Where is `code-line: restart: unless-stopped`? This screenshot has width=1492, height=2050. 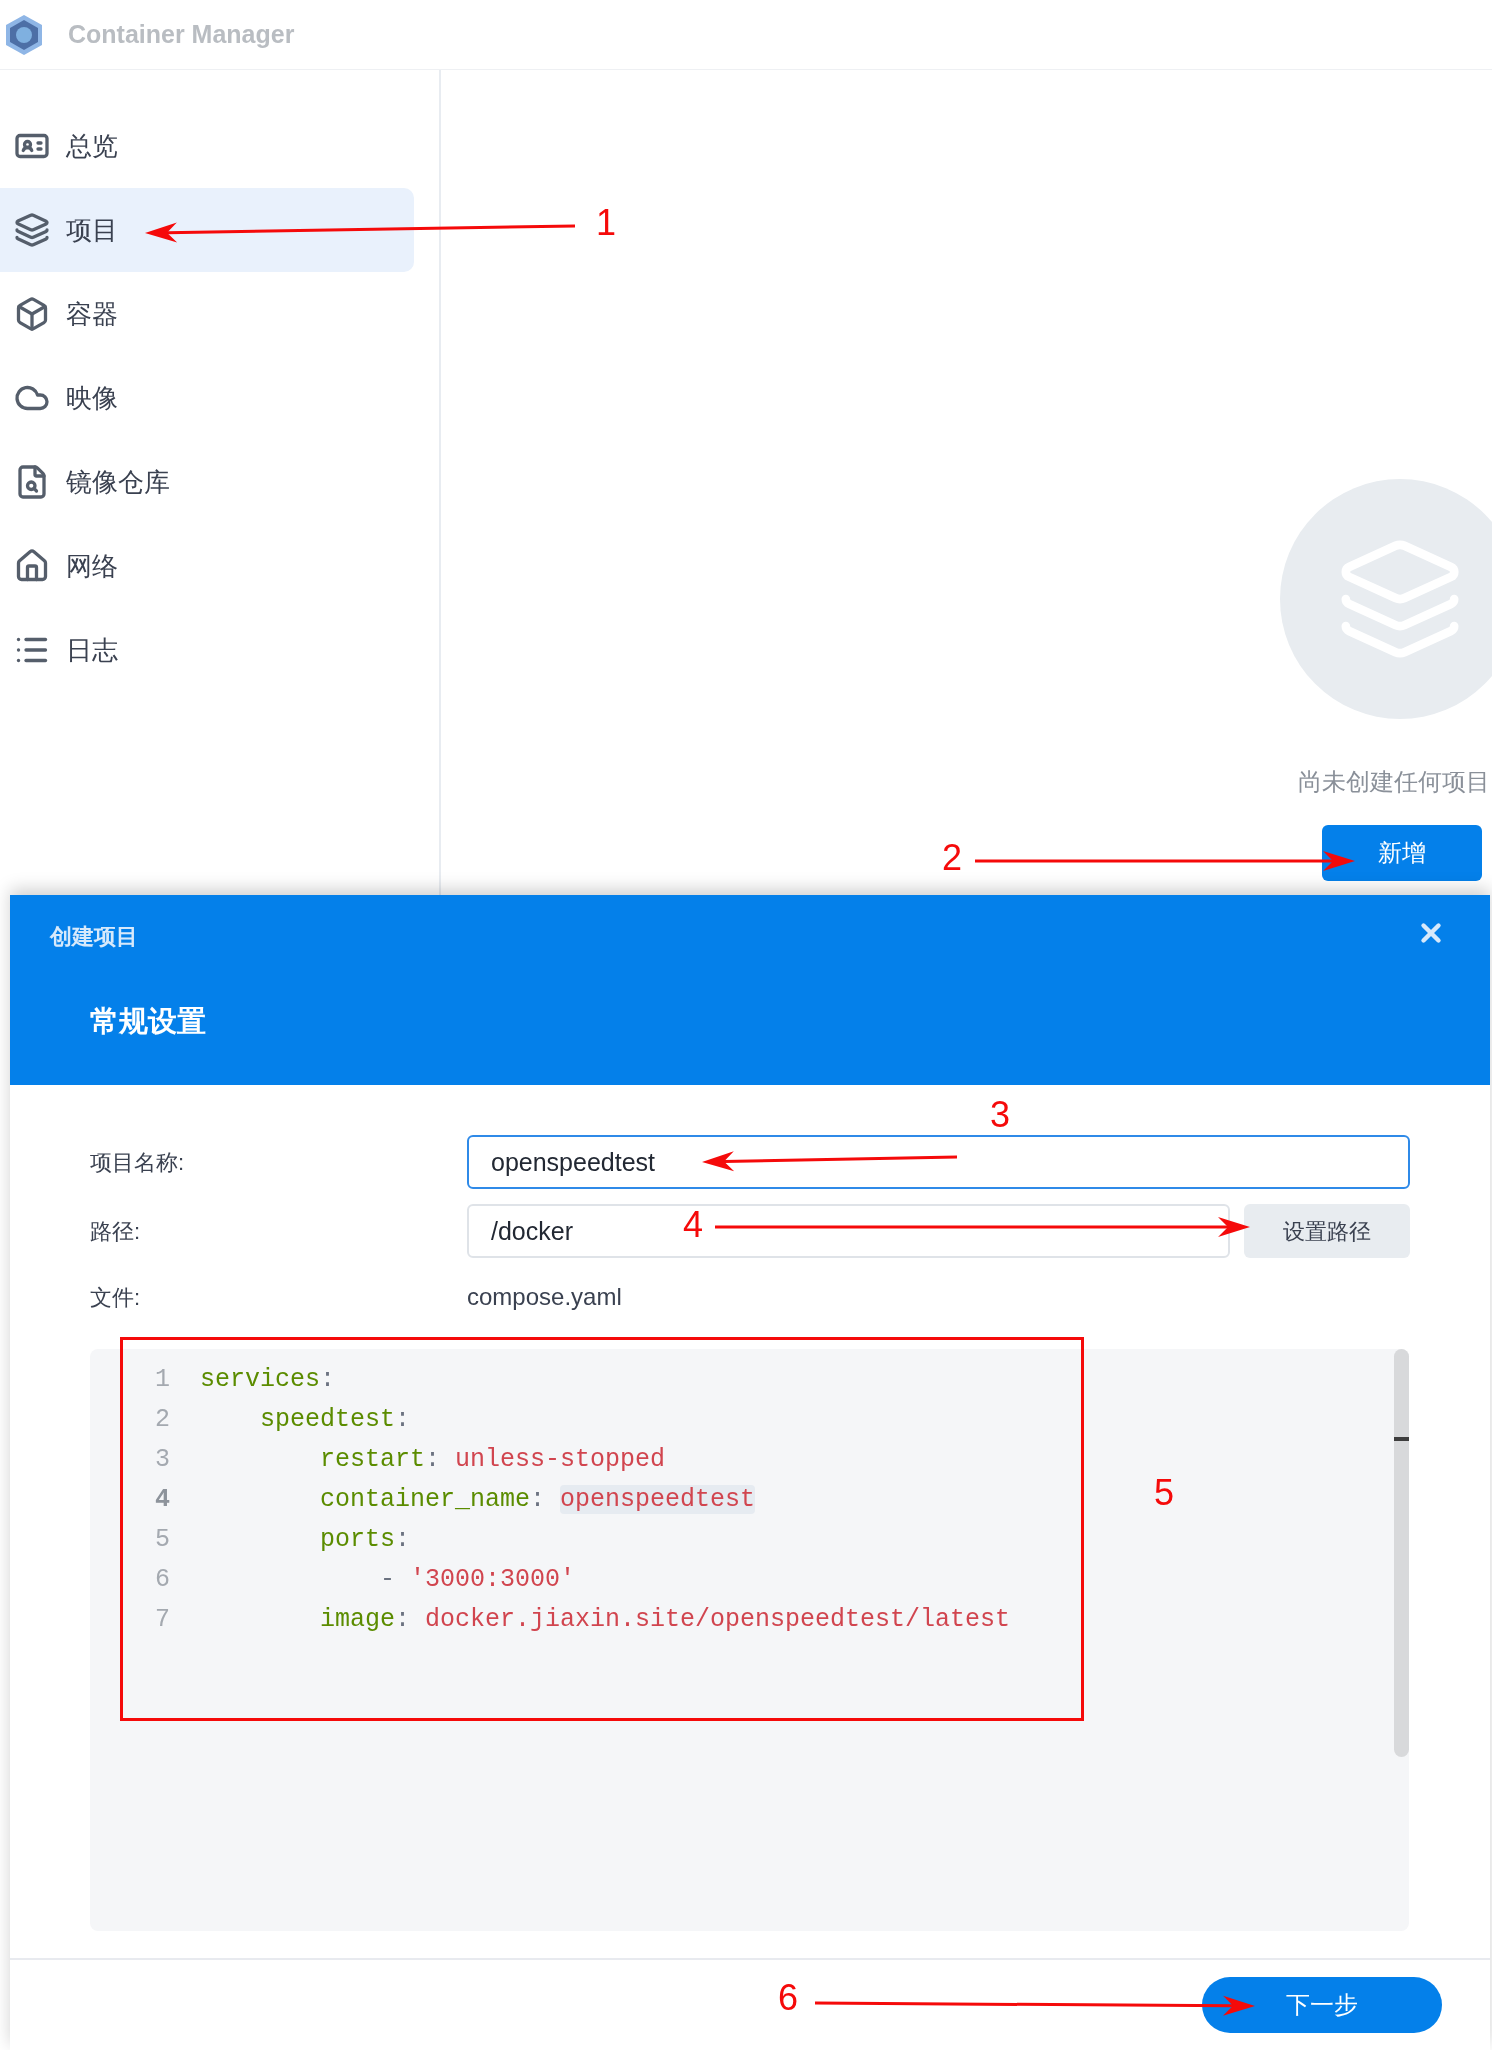
code-line: restart: unless-stopped is located at coordinates (492, 1460).